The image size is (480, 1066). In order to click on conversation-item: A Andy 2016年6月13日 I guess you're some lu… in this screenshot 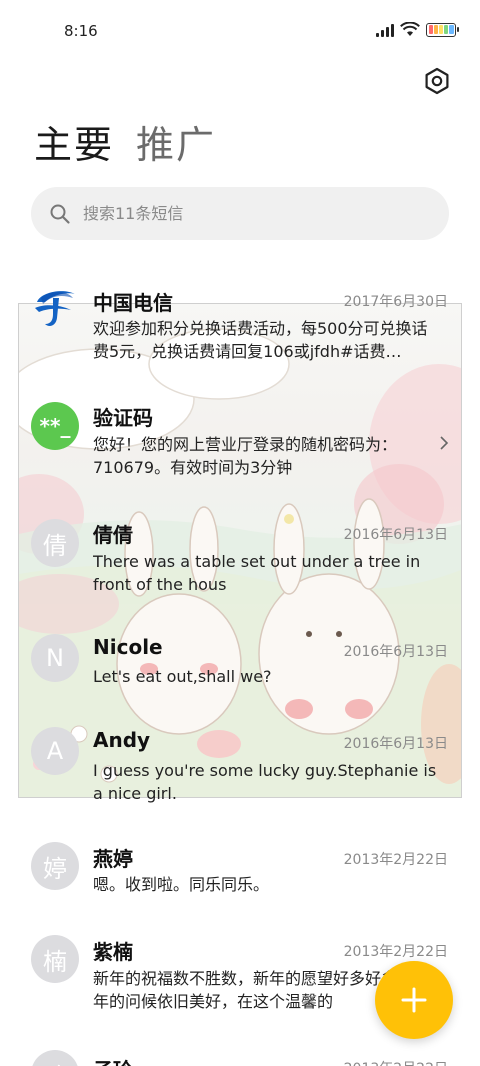, I will do `click(240, 768)`.